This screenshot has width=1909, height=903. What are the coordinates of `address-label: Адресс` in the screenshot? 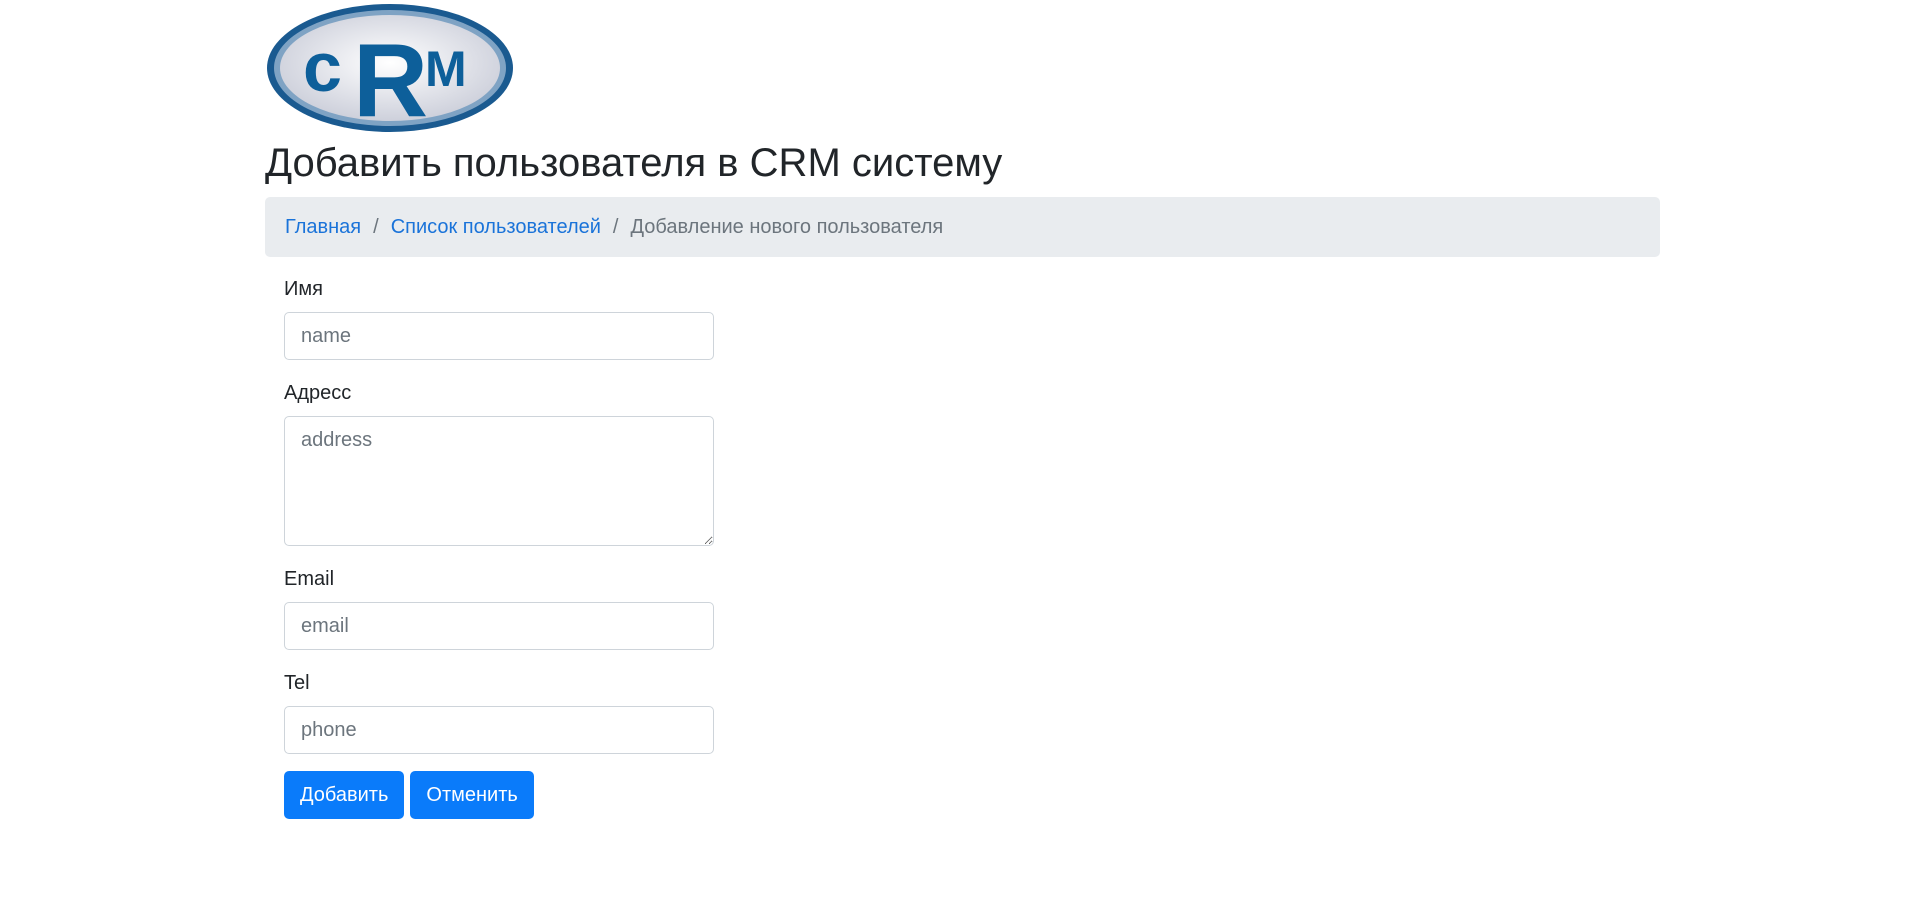 It's located at (318, 393).